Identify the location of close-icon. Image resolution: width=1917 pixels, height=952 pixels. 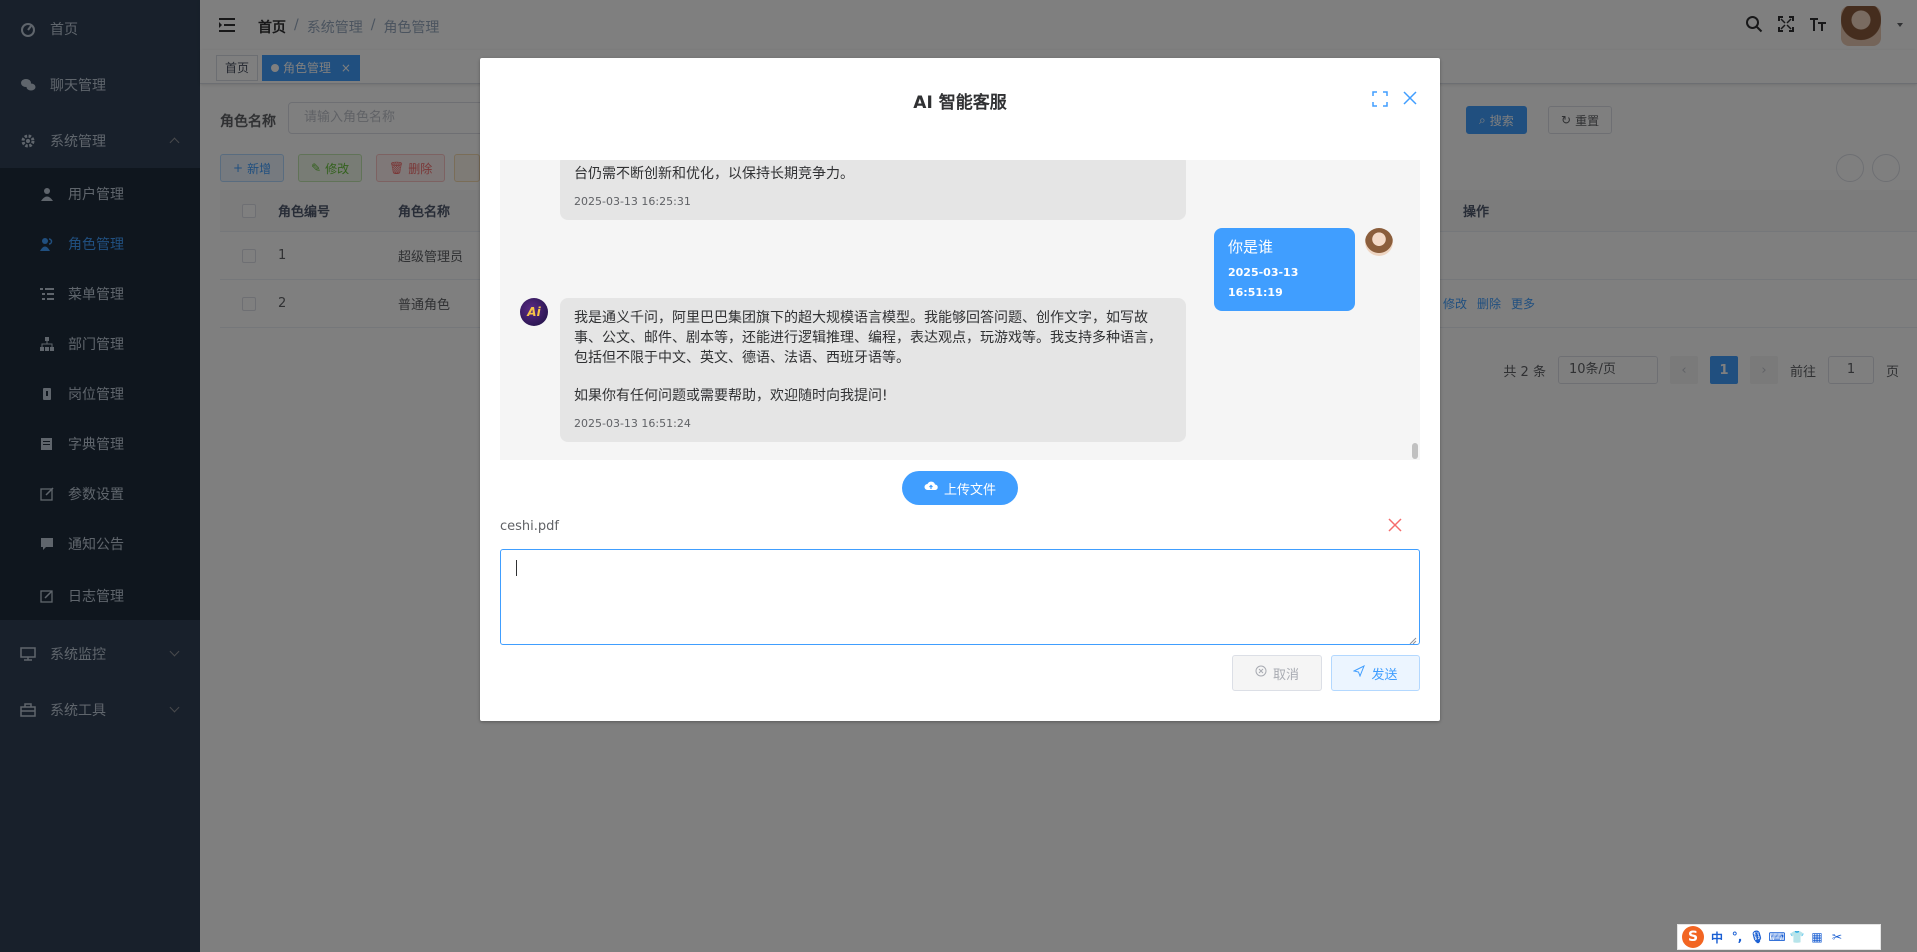
(1410, 98).